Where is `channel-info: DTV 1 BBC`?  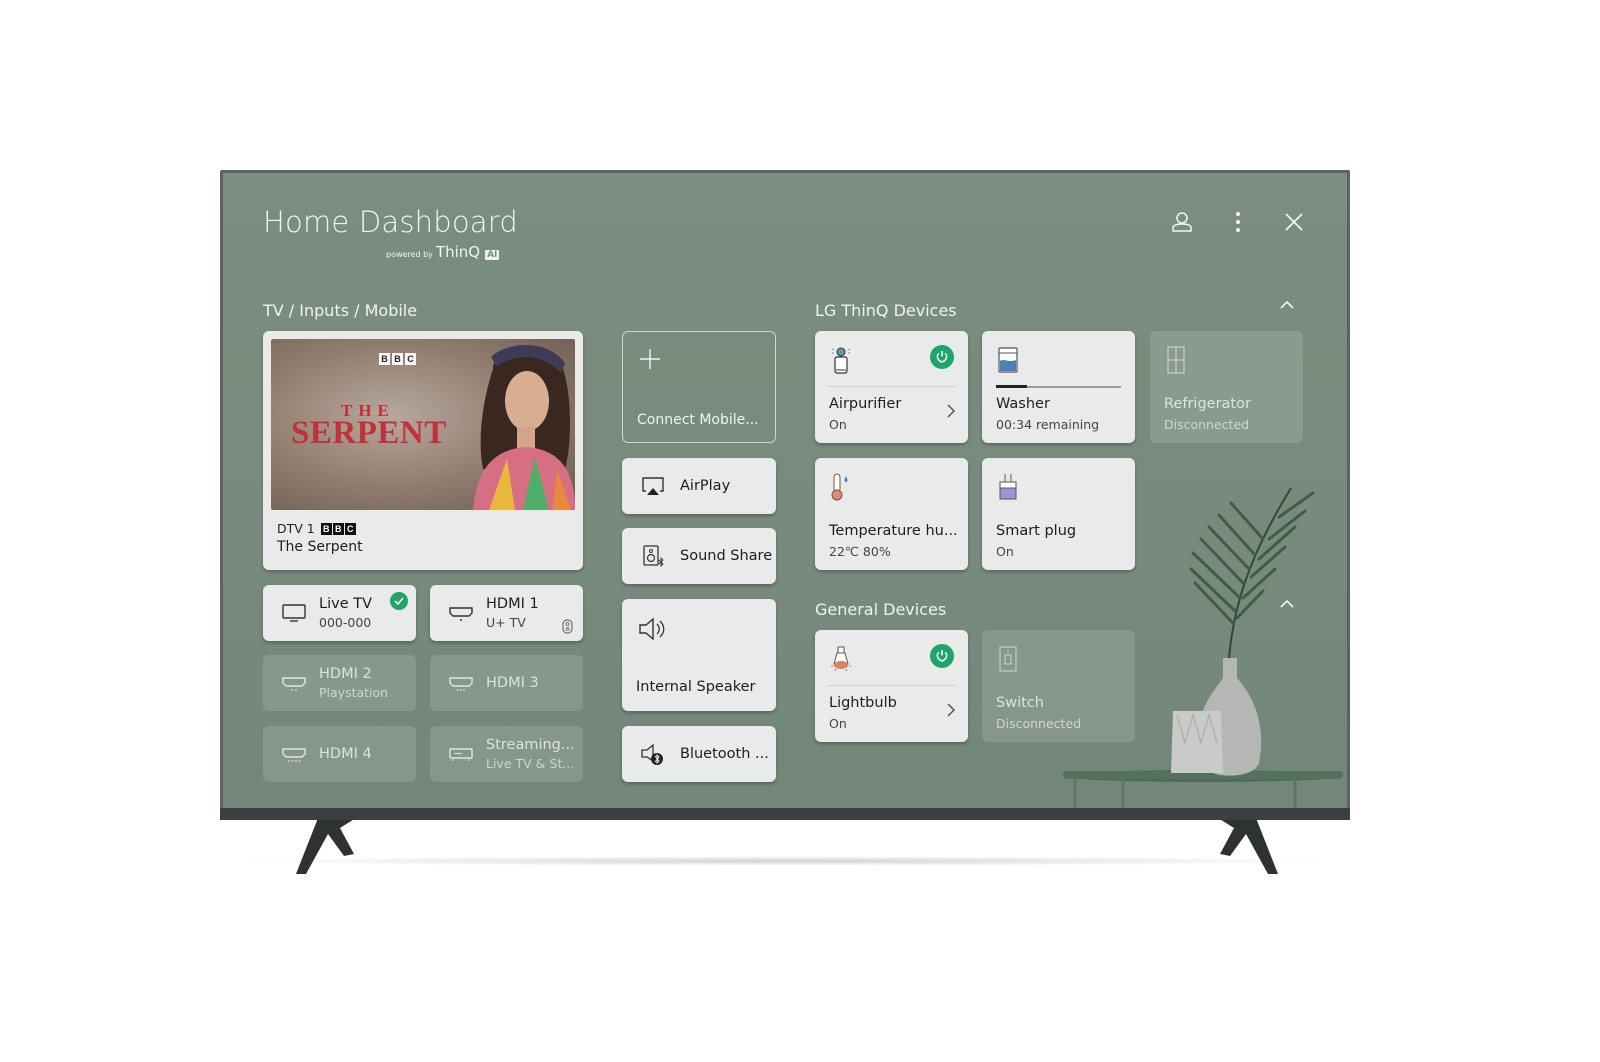
channel-info: DTV 1 BBC is located at coordinates (316, 528).